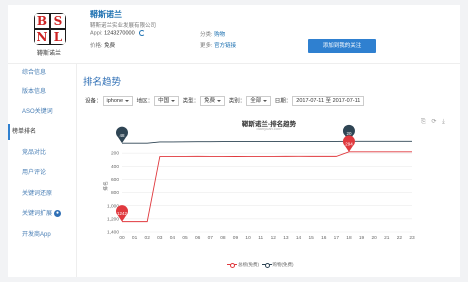  What do you see at coordinates (96, 46) in the screenshot?
I see `price-label: 价格:` at bounding box center [96, 46].